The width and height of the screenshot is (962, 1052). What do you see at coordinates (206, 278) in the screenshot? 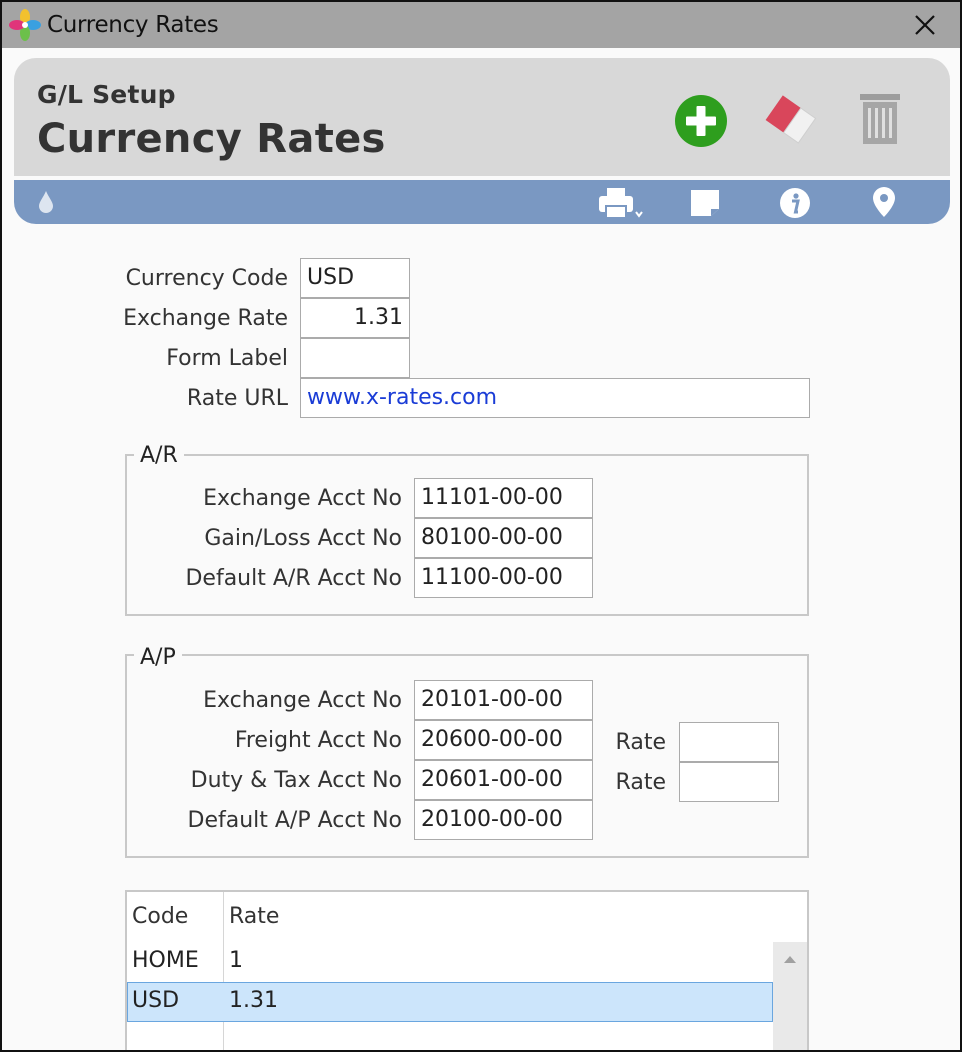
I see `currency-code-label: Currency Code` at bounding box center [206, 278].